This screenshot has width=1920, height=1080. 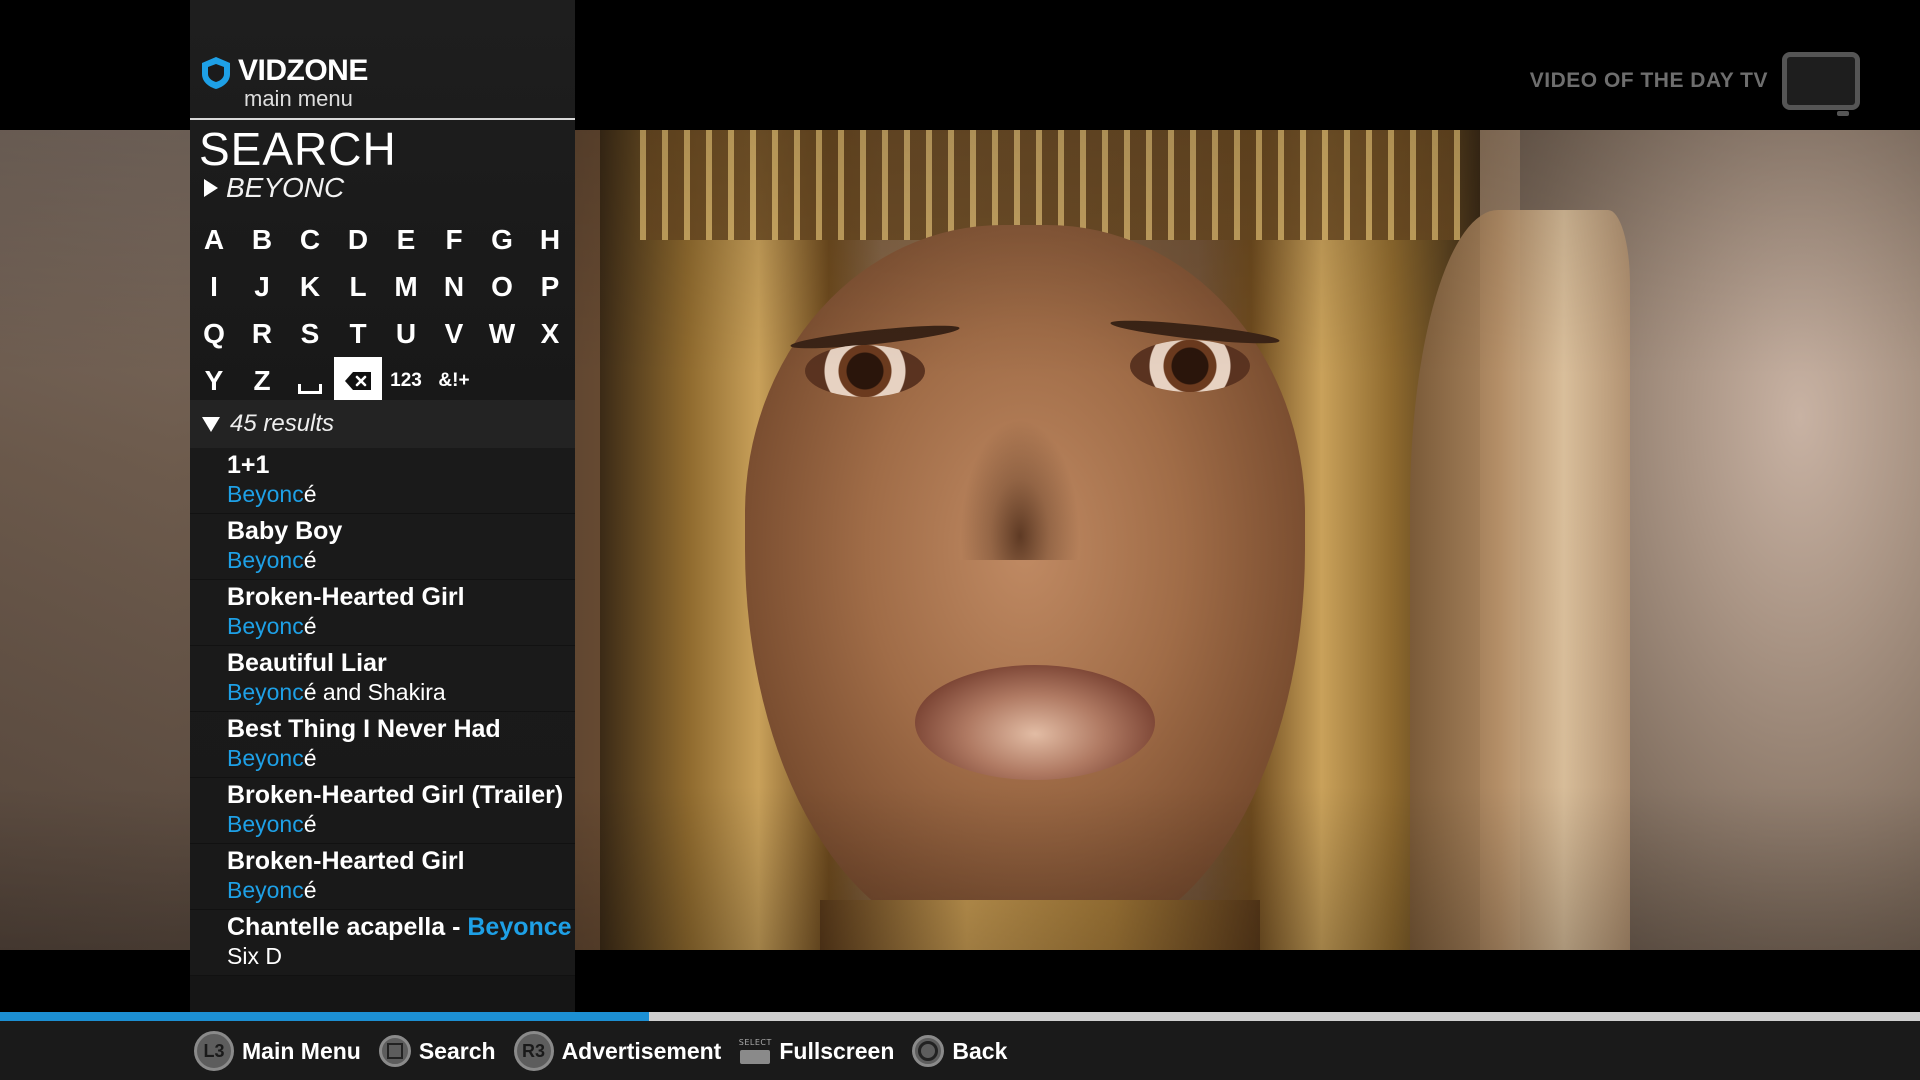 What do you see at coordinates (550, 286) in the screenshot?
I see `key-p: P` at bounding box center [550, 286].